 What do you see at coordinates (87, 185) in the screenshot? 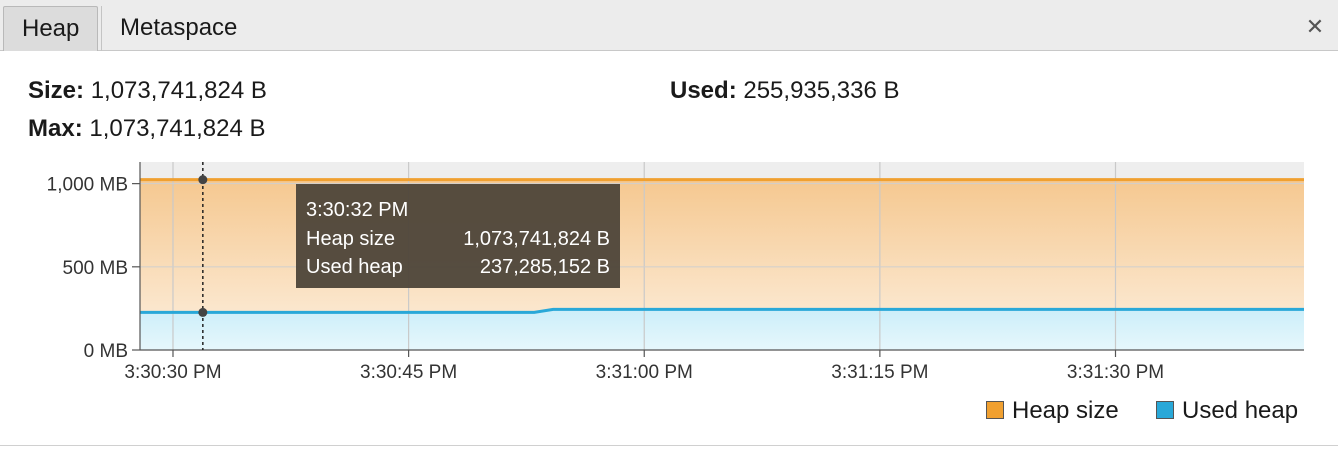
I see `y-tick-label: 1,000 MB` at bounding box center [87, 185].